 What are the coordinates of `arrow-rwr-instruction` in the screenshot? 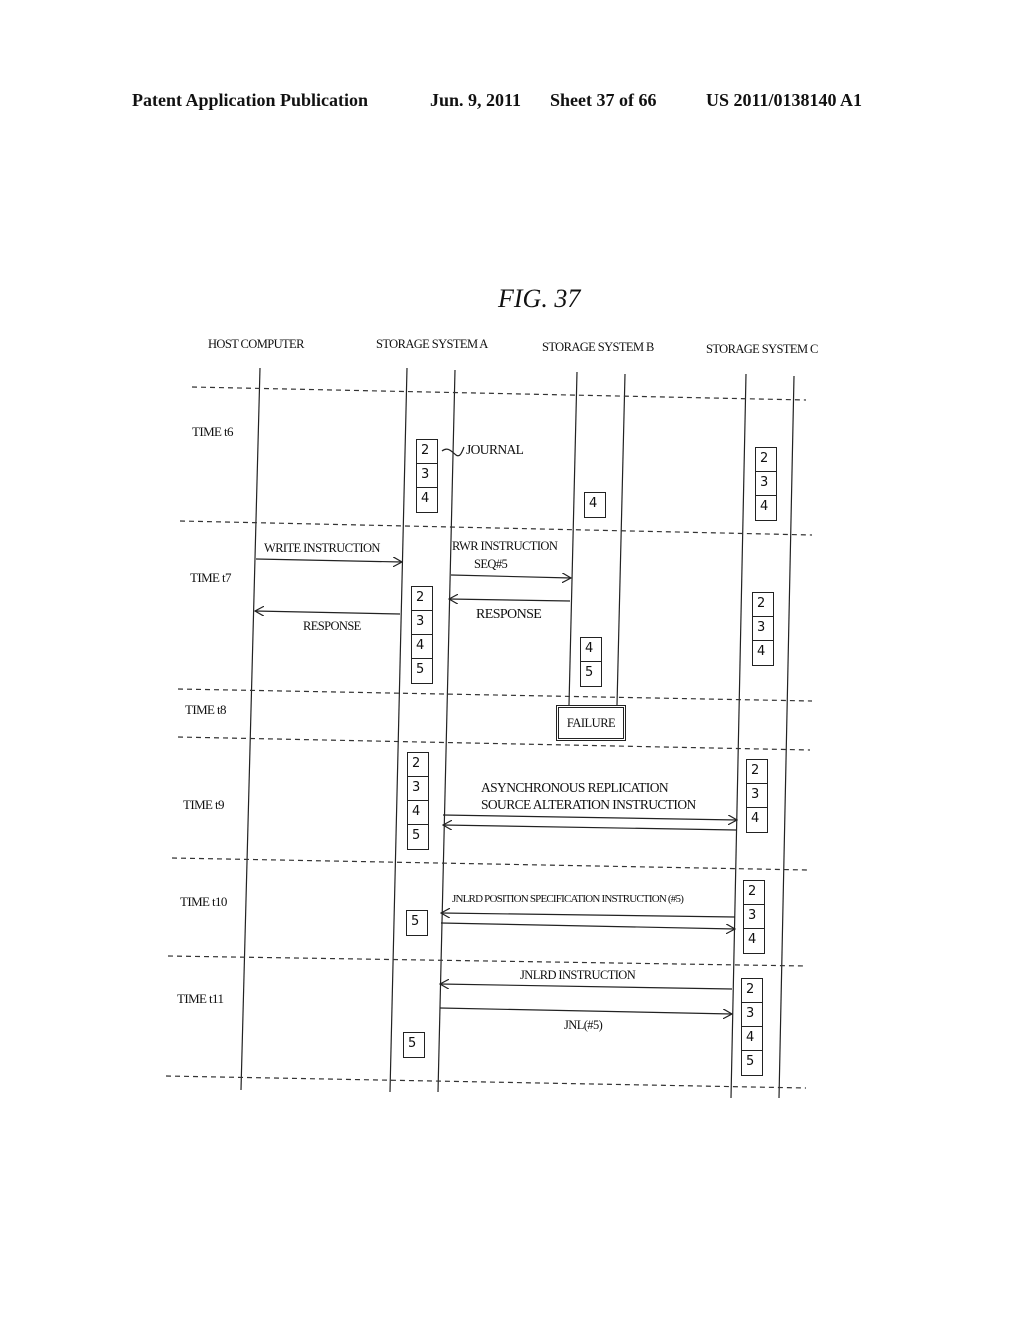 It's located at (510, 576).